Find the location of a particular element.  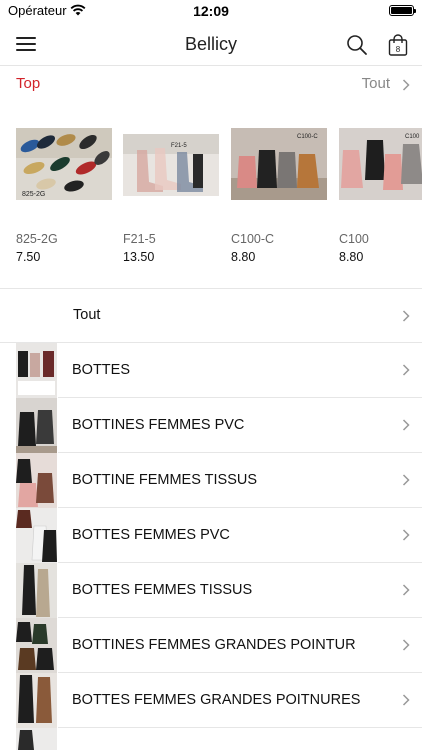

product-image-tag: 825-2G is located at coordinates (33, 194).